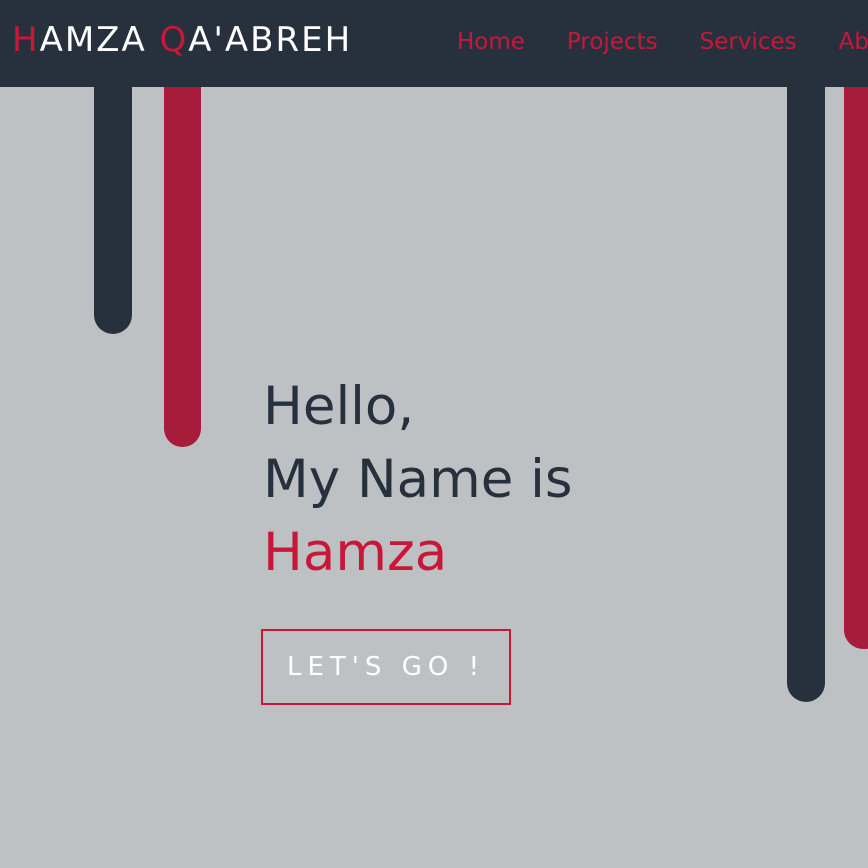  Describe the element at coordinates (355, 552) in the screenshot. I see `hero-name: Hamza` at that location.